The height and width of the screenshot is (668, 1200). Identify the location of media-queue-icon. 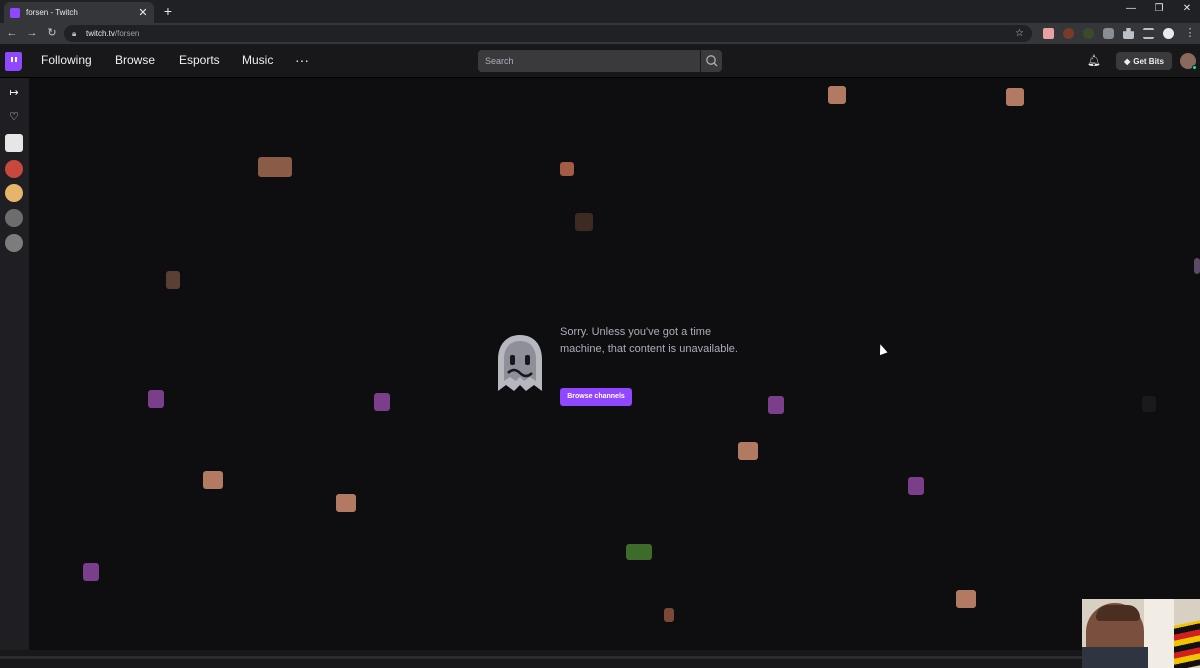
(1148, 33).